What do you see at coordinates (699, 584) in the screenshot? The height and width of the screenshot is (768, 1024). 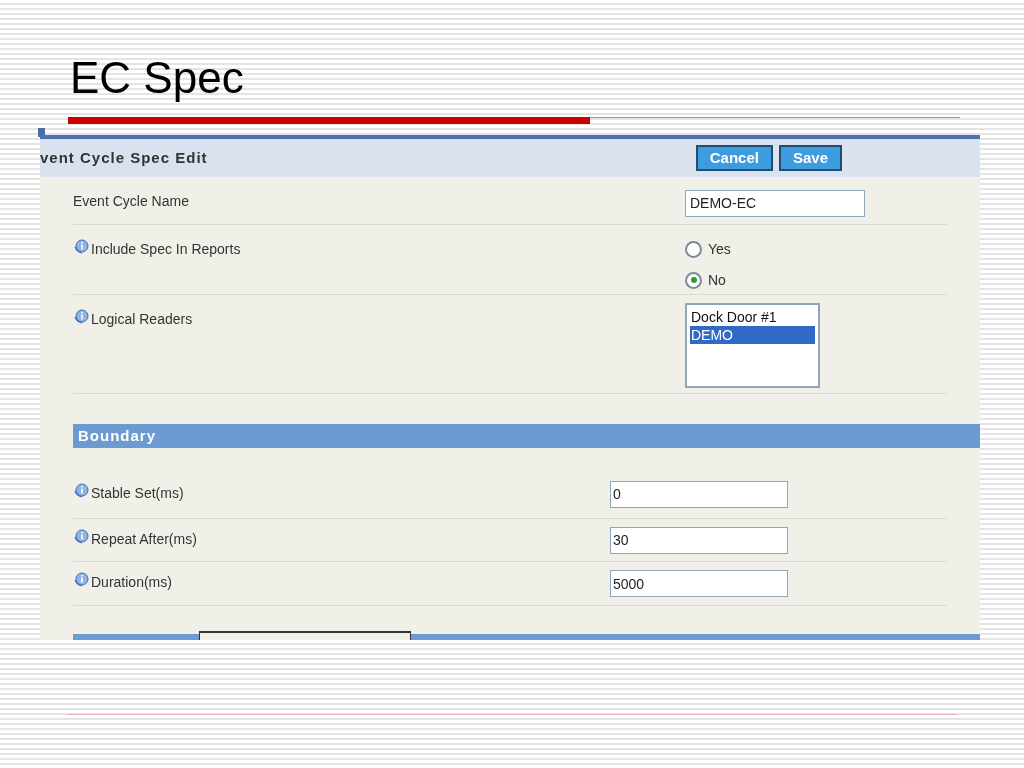 I see `text-field: 5000` at bounding box center [699, 584].